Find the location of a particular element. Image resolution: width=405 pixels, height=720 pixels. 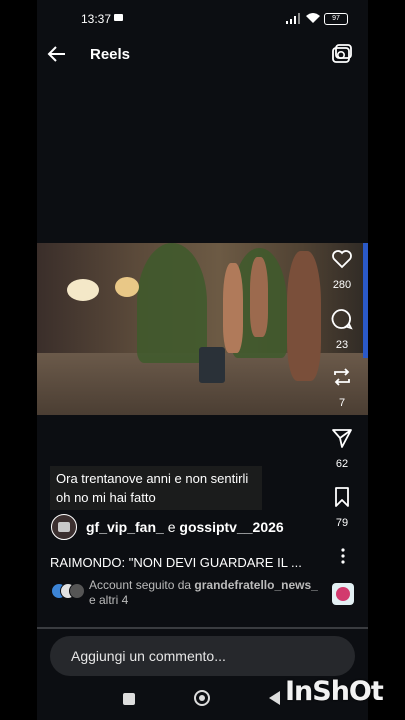

music-thumbnail is located at coordinates (343, 594).